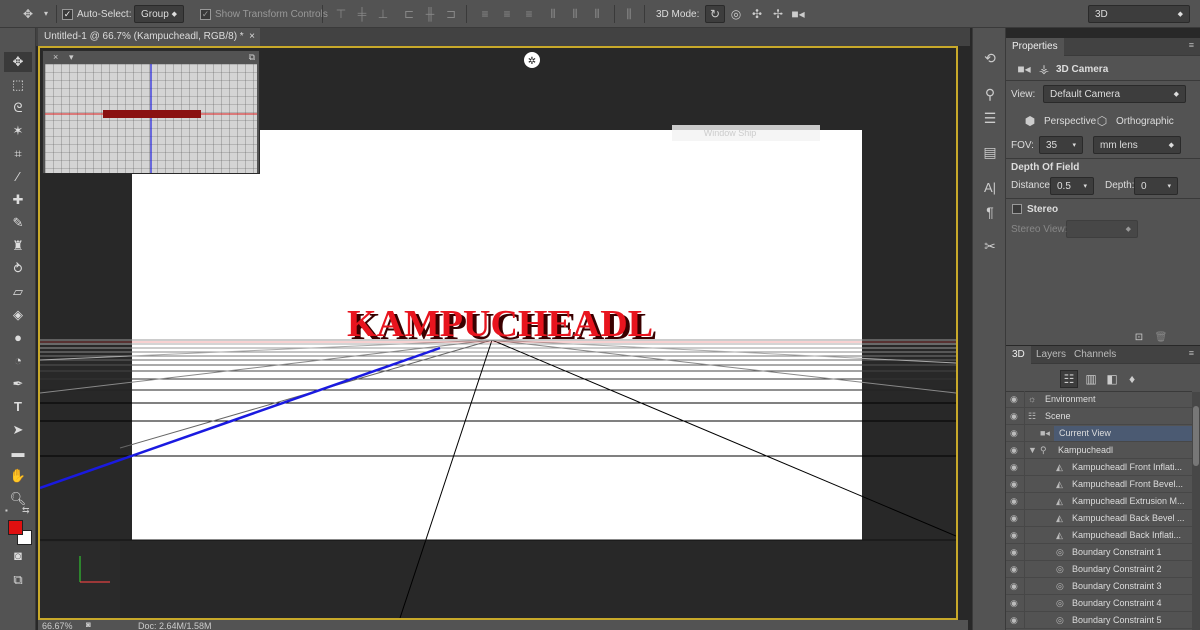 The width and height of the screenshot is (1200, 630). What do you see at coordinates (1099, 399) in the screenshot?
I see `list-item: ◉ ☼ Environment` at bounding box center [1099, 399].